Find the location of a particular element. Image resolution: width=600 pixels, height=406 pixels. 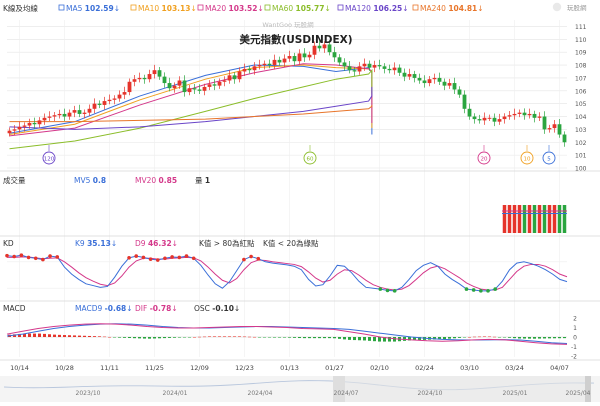

macd-panel-label: MACD is located at coordinates (14, 308).